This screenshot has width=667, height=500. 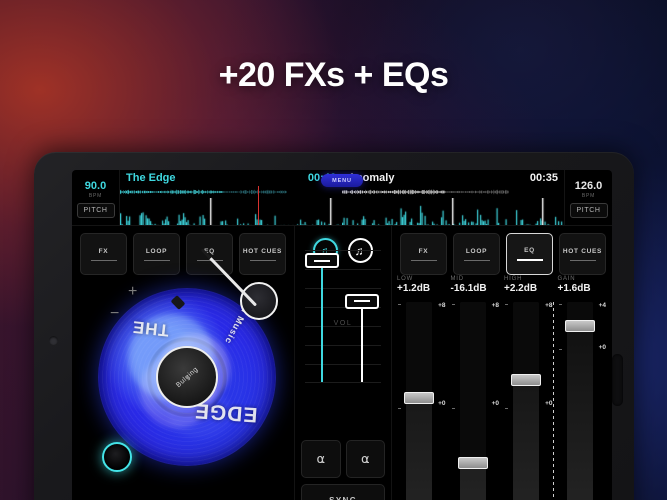 What do you see at coordinates (150, 328) in the screenshot?
I see `vinyl-word-the: THE` at bounding box center [150, 328].